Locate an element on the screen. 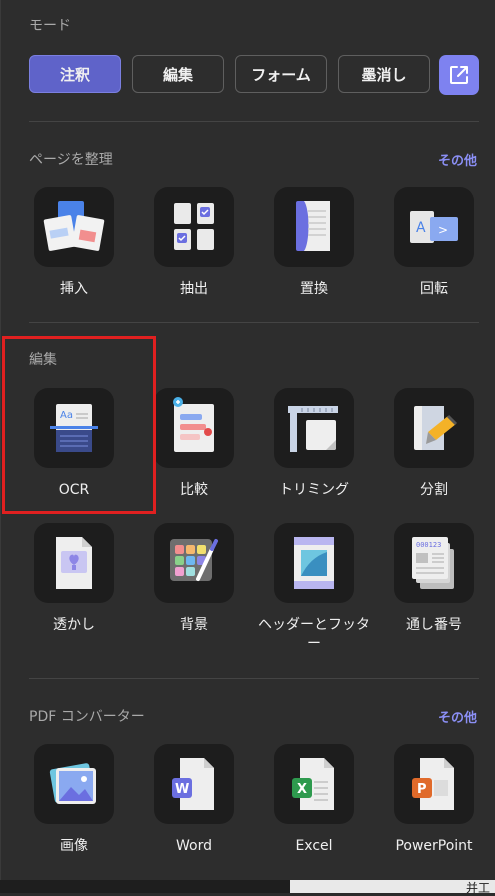  tool-watermark: 透かし is located at coordinates (74, 579).